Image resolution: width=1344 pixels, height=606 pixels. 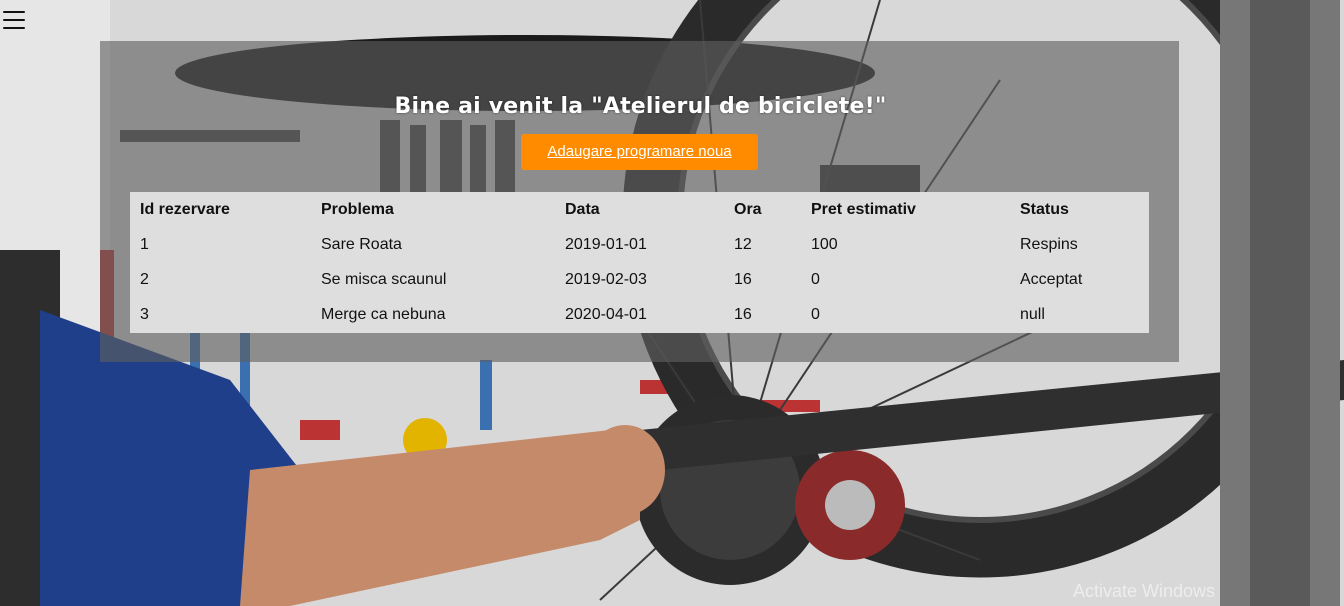 What do you see at coordinates (639, 152) in the screenshot?
I see `add-appointment-button: Adaugare programare noua` at bounding box center [639, 152].